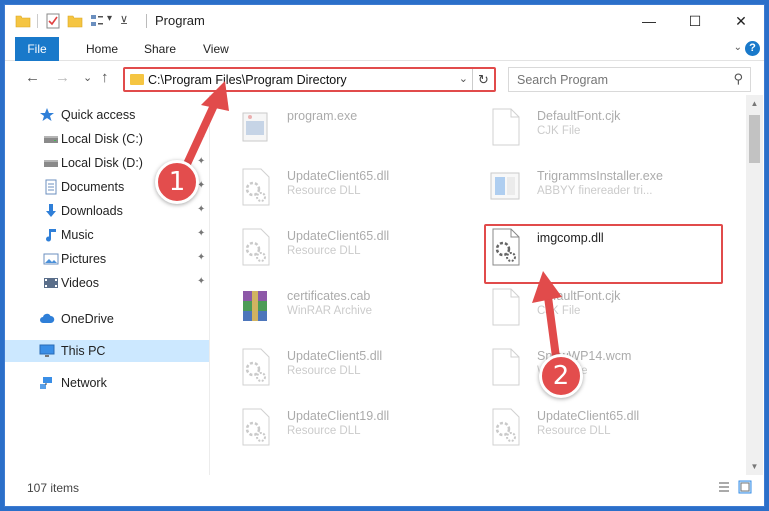 The height and width of the screenshot is (511, 769). Describe the element at coordinates (561, 376) in the screenshot. I see `step-2-badge: 2` at that location.